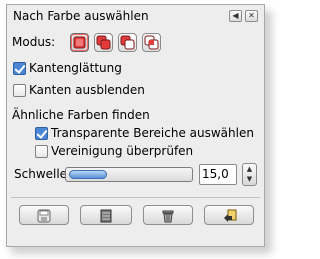  I want to click on transparent-label: Transparente Bereiche auswählen, so click(152, 133).